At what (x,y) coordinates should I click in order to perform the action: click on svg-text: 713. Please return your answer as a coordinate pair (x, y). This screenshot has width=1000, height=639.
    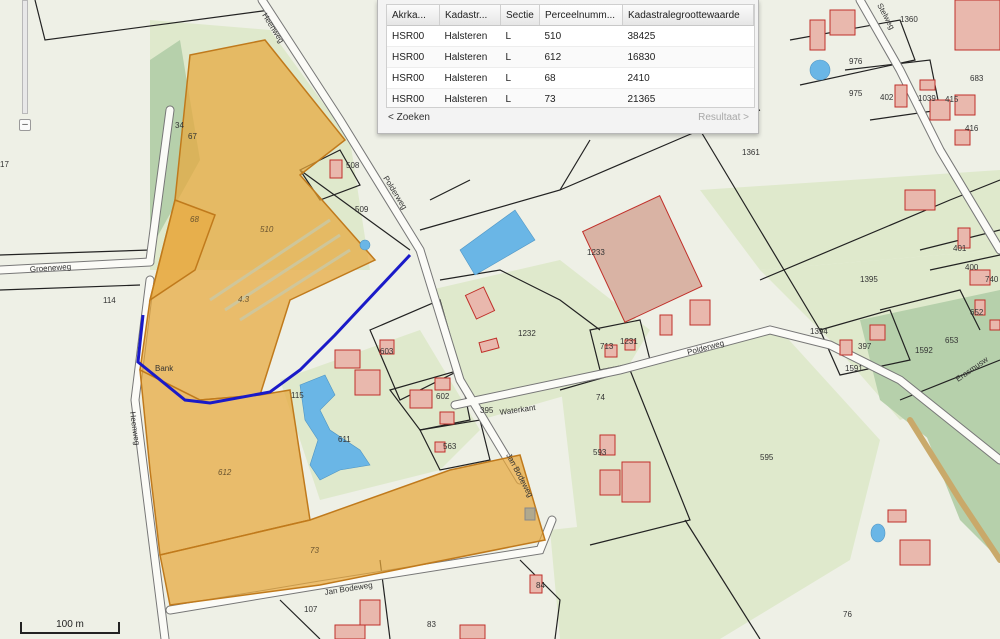
    Looking at the image, I should click on (607, 346).